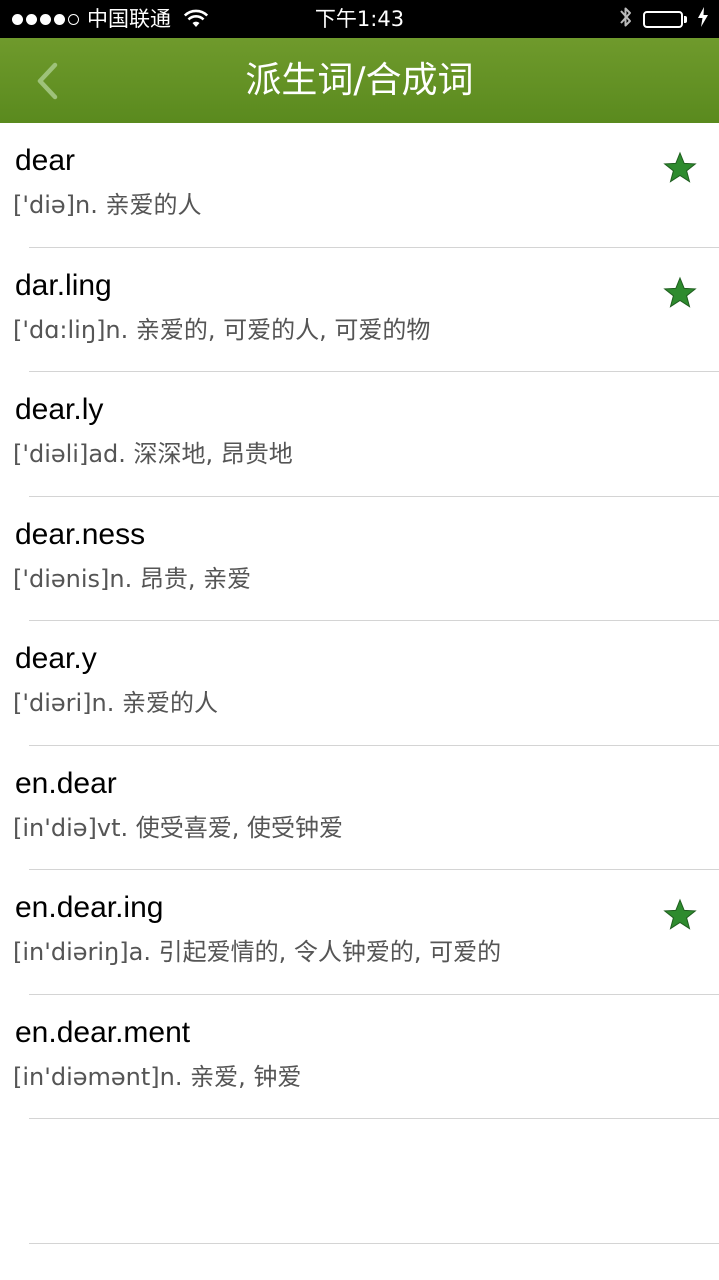 This screenshot has height=1280, width=719. I want to click on word-title: en.dear.ment, so click(103, 1032).